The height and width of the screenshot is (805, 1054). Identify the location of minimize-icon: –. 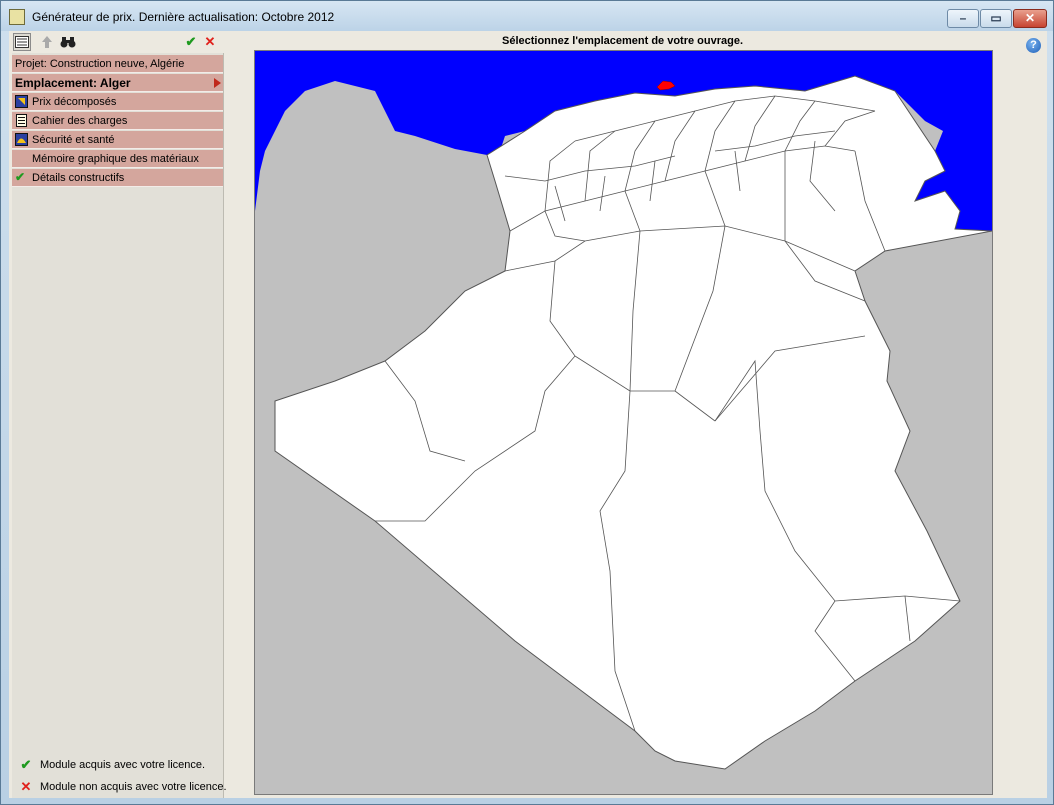
(963, 18).